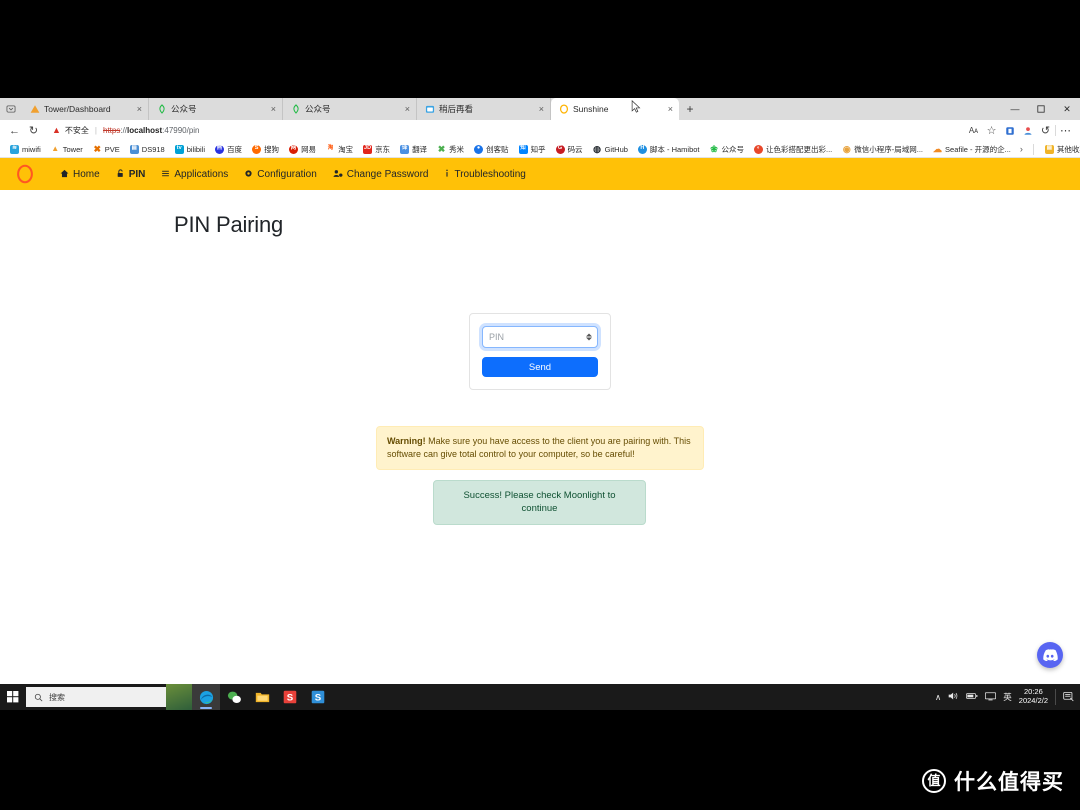  Describe the element at coordinates (368, 149) in the screenshot. I see `jd-icon: JD` at that location.